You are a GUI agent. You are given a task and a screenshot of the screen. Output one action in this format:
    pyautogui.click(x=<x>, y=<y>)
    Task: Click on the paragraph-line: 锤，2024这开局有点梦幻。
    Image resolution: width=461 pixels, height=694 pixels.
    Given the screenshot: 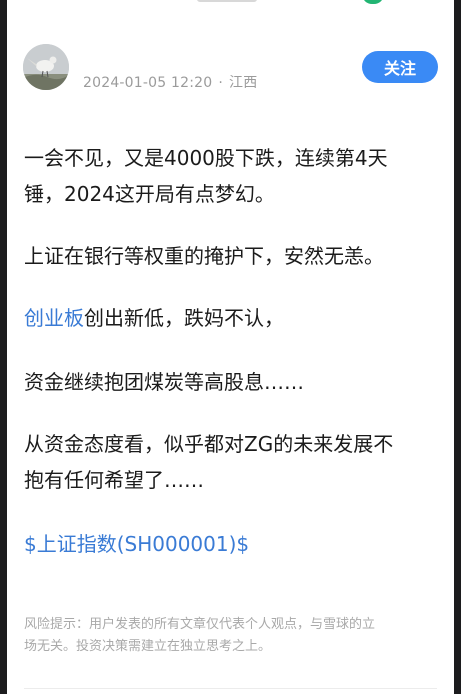 What is the action you would take?
    pyautogui.click(x=149, y=194)
    